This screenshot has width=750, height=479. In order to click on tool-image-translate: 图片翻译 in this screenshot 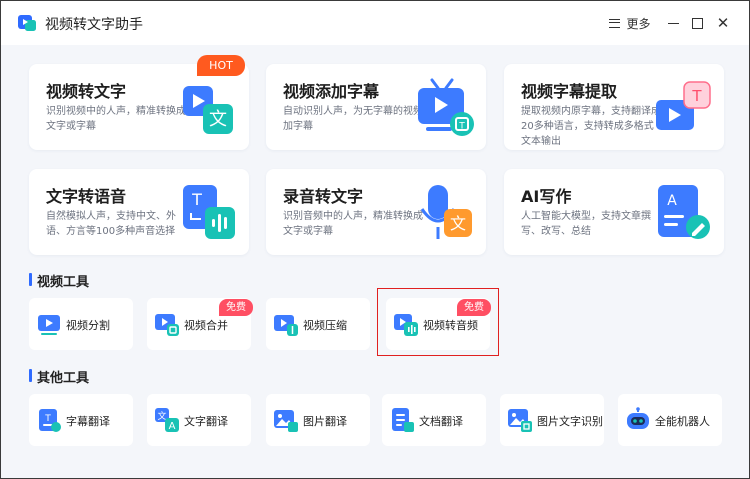, I will do `click(318, 420)`.